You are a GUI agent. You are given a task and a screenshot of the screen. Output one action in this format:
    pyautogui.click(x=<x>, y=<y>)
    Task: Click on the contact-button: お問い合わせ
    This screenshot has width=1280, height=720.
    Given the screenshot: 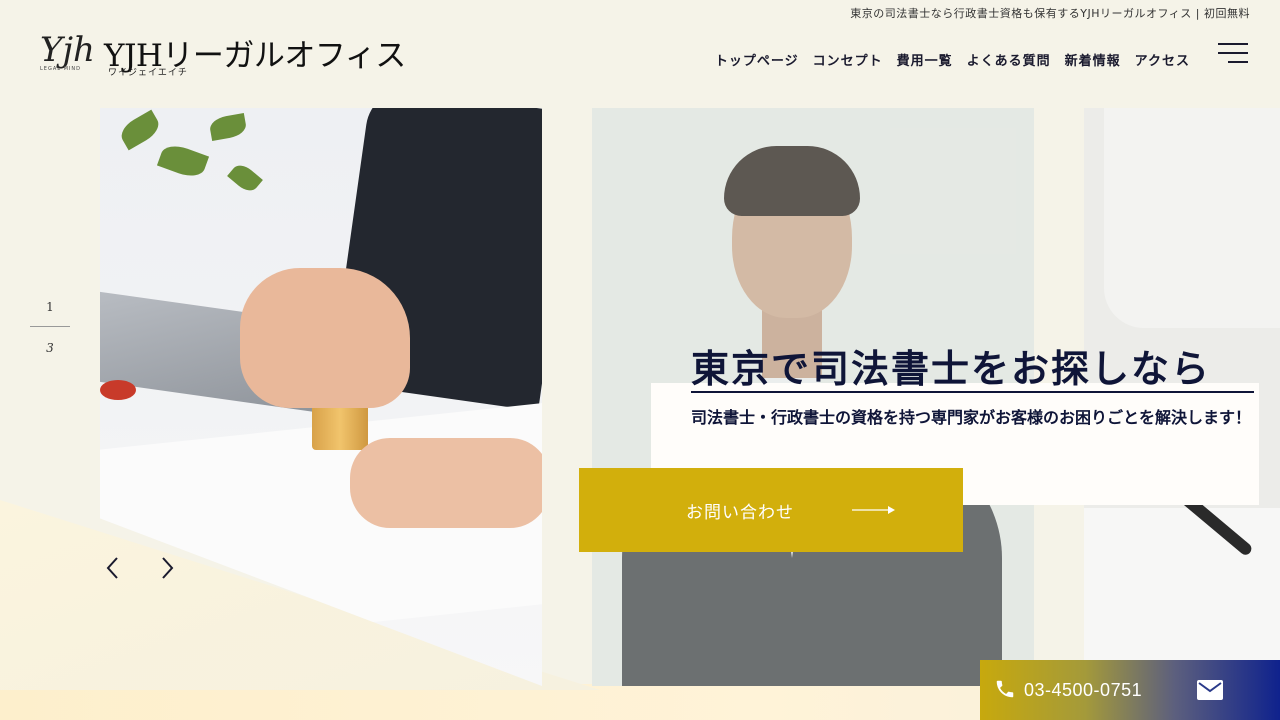 What is the action you would take?
    pyautogui.click(x=771, y=510)
    